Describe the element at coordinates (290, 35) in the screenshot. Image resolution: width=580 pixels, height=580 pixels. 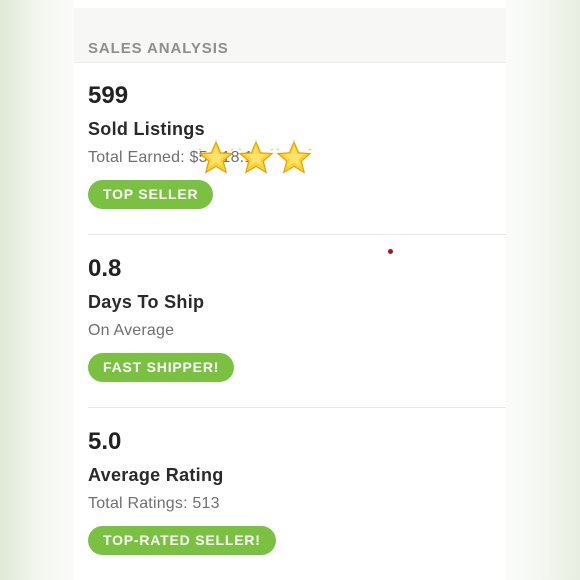
I see `card-header: SALES ANALYSIS` at that location.